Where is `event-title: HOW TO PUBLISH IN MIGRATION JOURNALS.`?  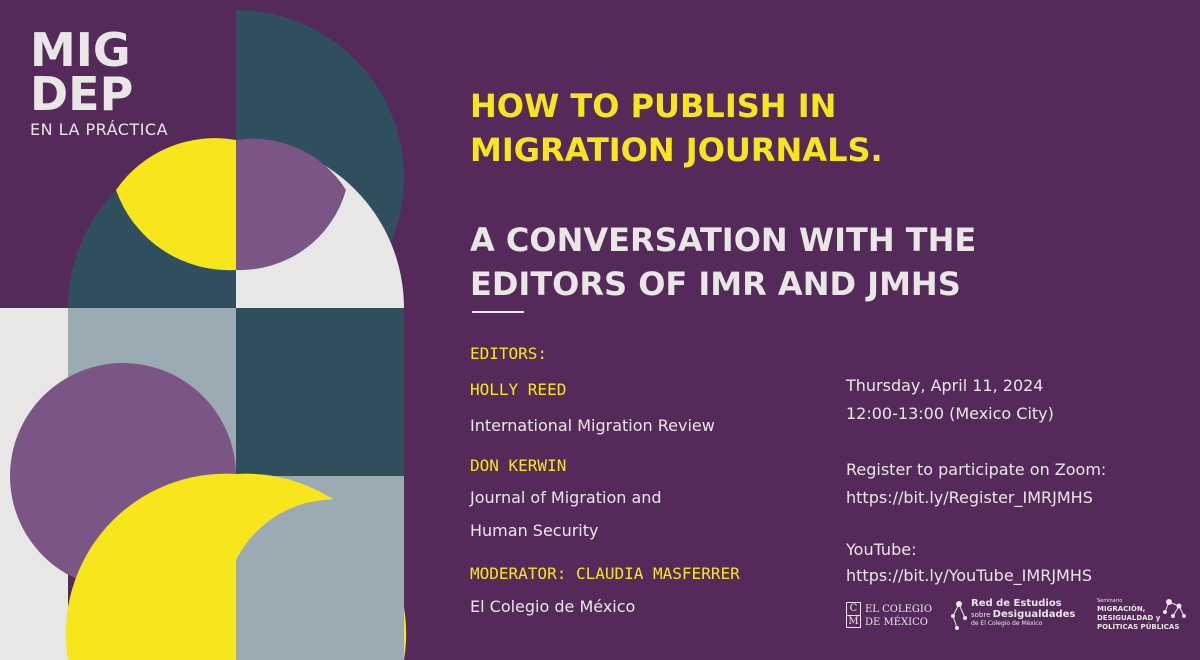 event-title: HOW TO PUBLISH IN MIGRATION JOURNALS. is located at coordinates (825, 128).